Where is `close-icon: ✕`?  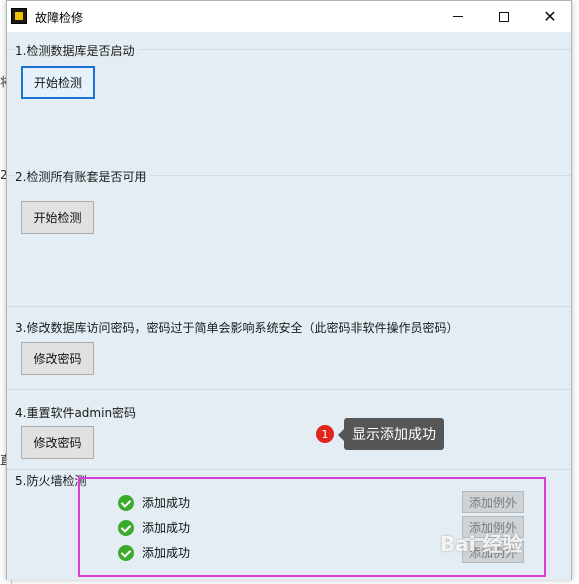 close-icon: ✕ is located at coordinates (550, 16).